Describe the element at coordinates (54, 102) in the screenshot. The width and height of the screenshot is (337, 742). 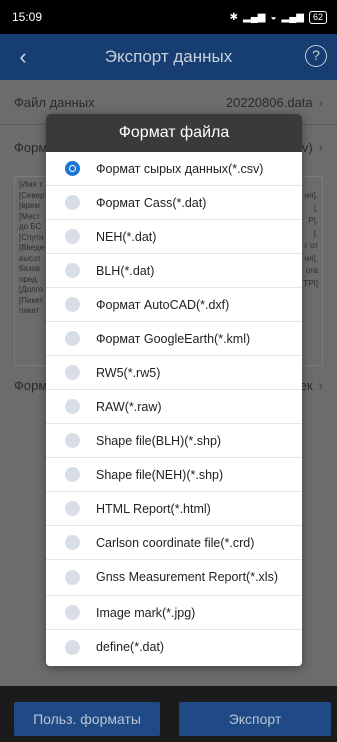
I see `data-file-label: Файл данных` at that location.